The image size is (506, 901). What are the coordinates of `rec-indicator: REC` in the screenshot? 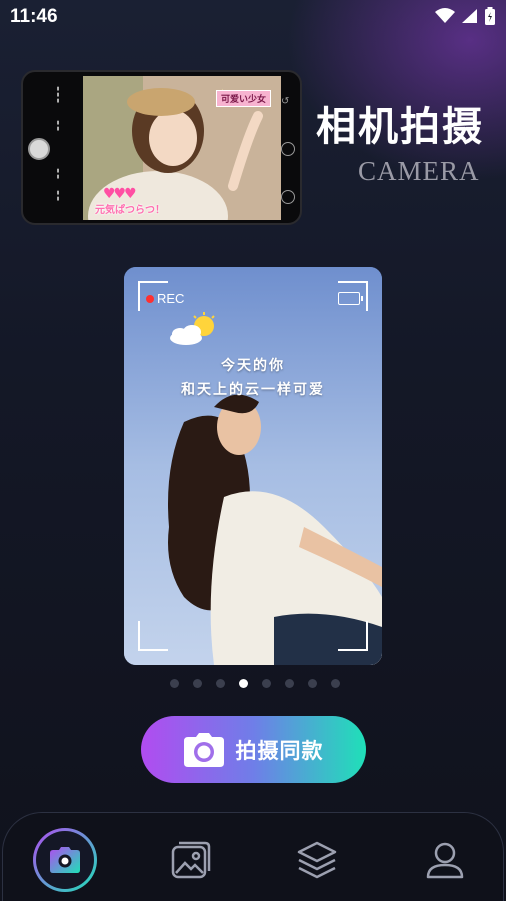 It's located at (165, 298).